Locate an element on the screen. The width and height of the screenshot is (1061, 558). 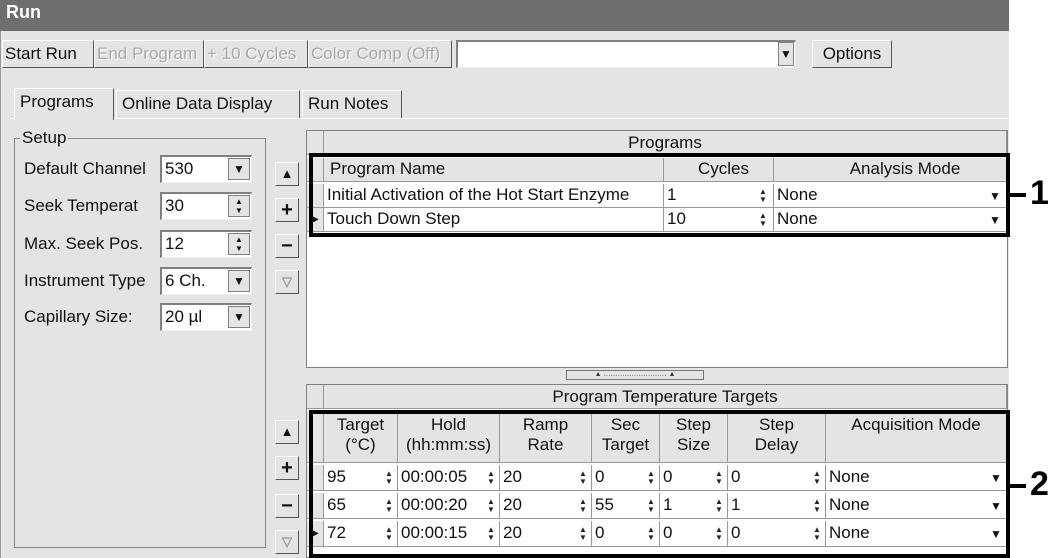
add-target-button: + is located at coordinates (287, 468).